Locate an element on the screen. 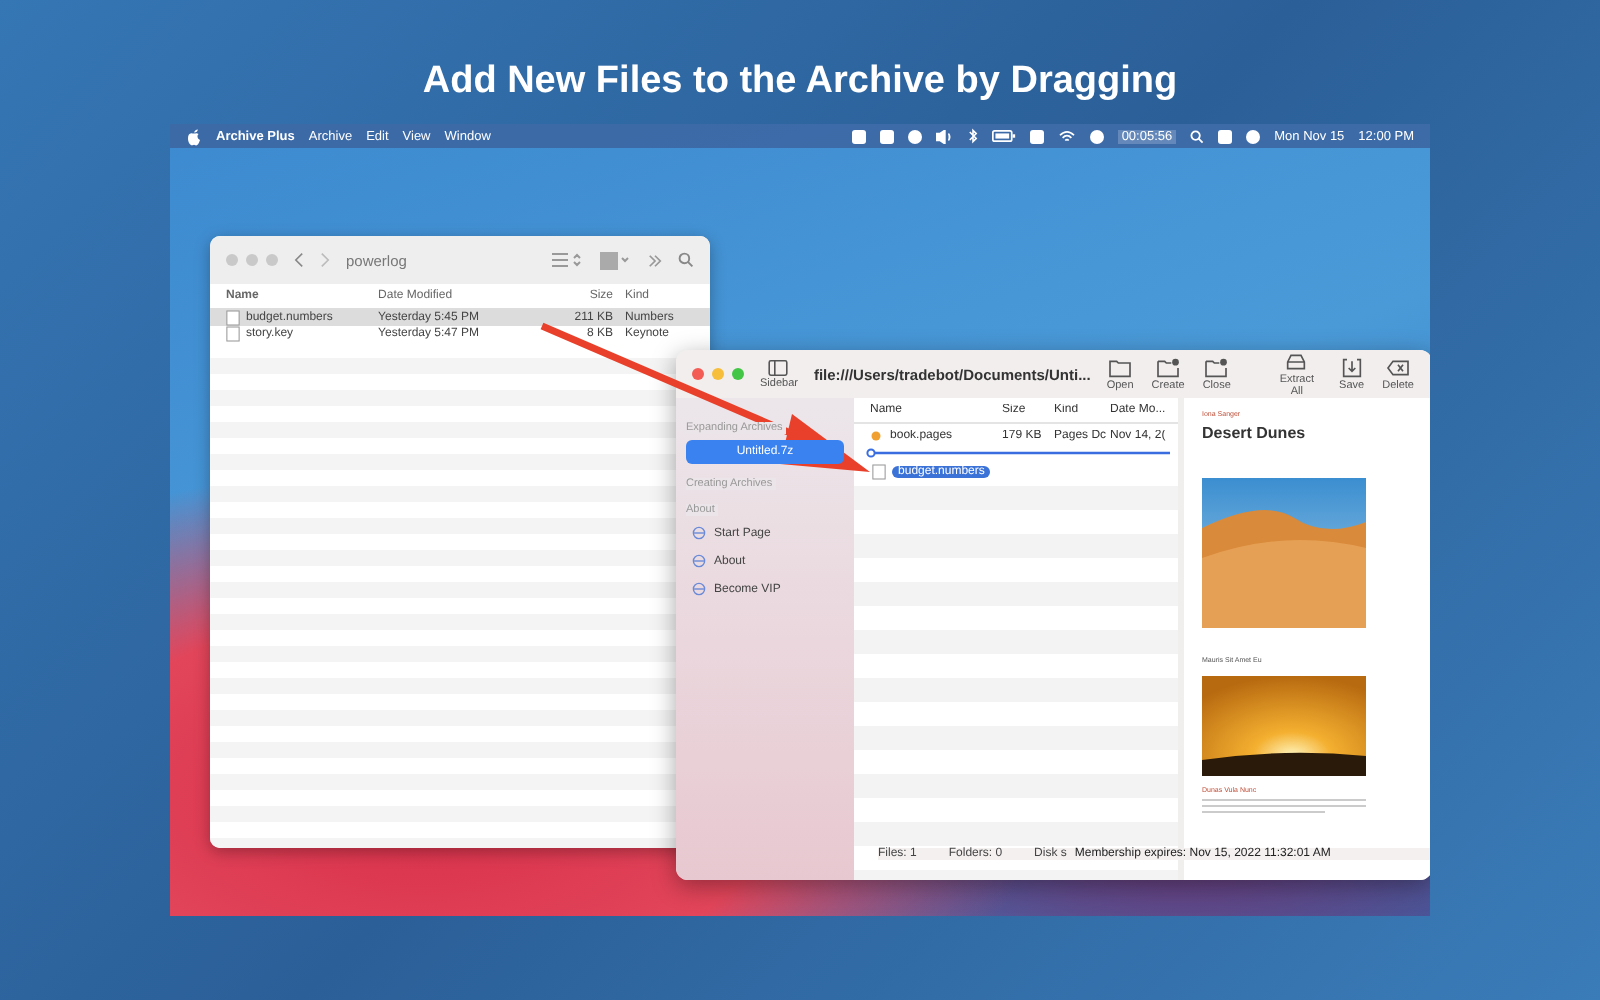 The height and width of the screenshot is (1000, 1600). delete-icon is located at coordinates (1398, 367).